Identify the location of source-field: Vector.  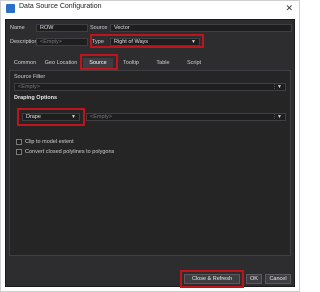
(201, 28).